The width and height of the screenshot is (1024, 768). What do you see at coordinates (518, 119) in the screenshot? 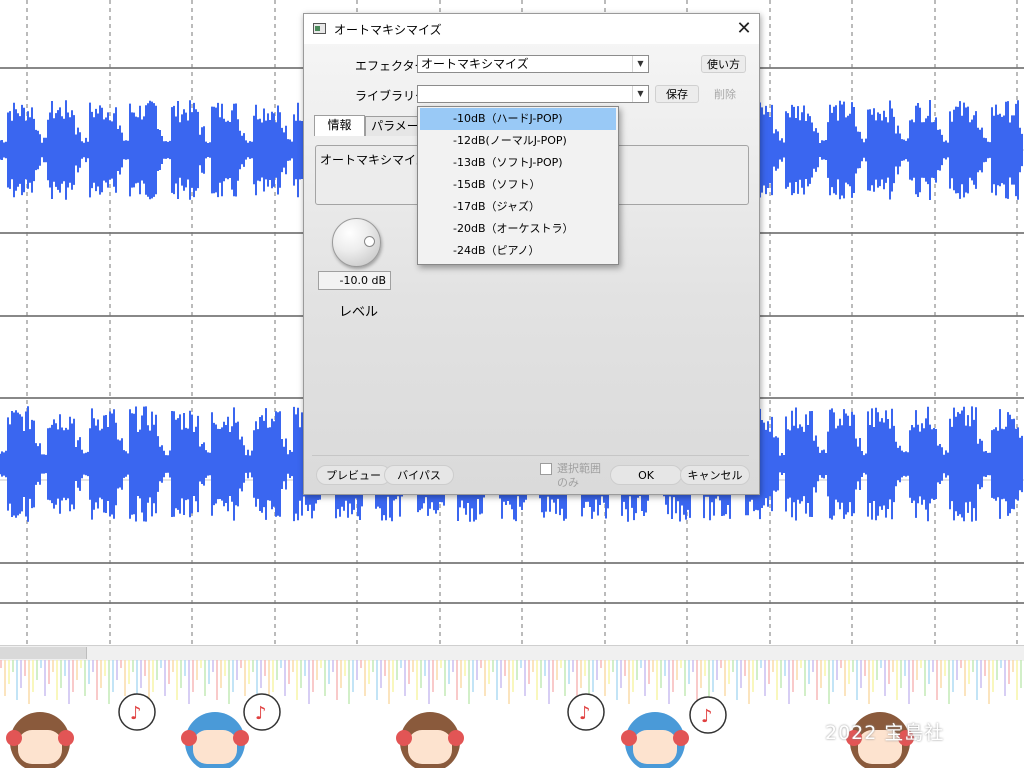
I see `dropdown-item: -10dB（ハードJ-POP)` at bounding box center [518, 119].